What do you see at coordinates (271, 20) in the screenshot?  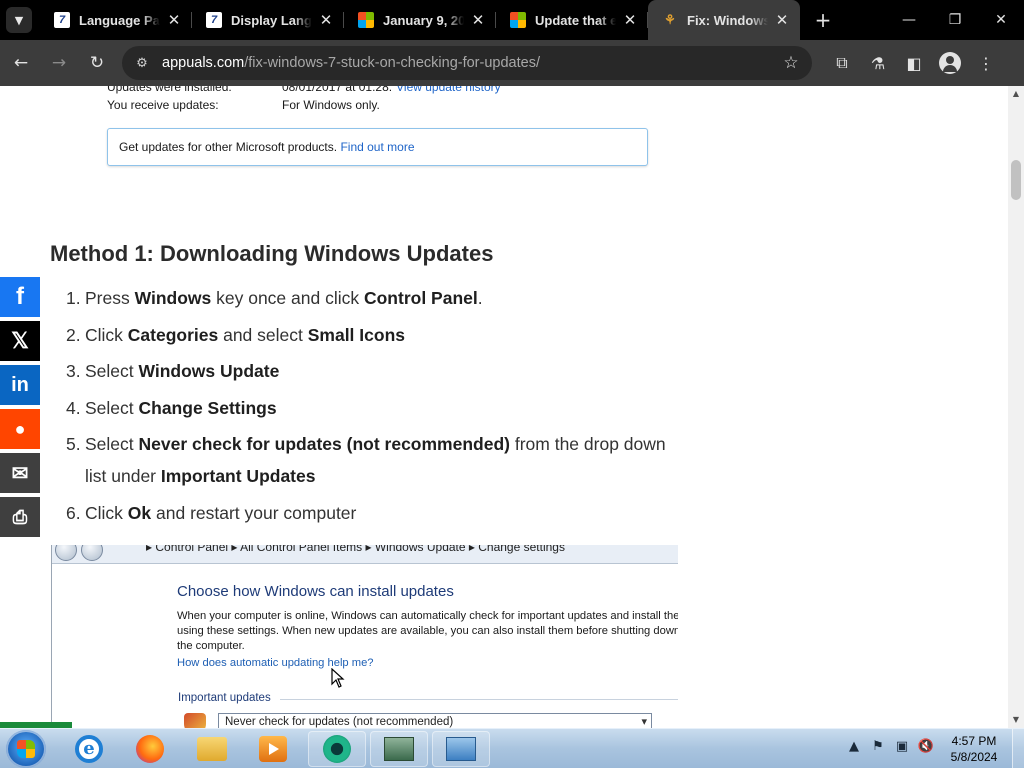 I see `tab-title: Display Langua` at bounding box center [271, 20].